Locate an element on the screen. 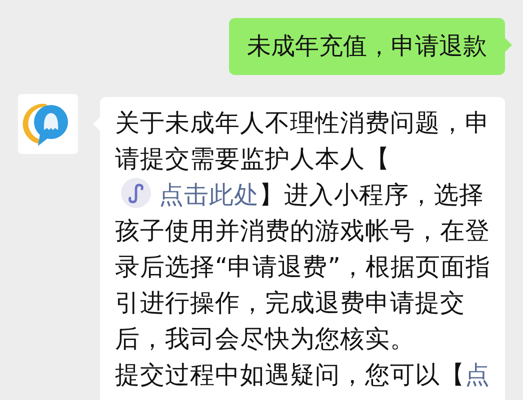 Image resolution: width=523 pixels, height=400 pixels. avatar-icon is located at coordinates (48, 124).